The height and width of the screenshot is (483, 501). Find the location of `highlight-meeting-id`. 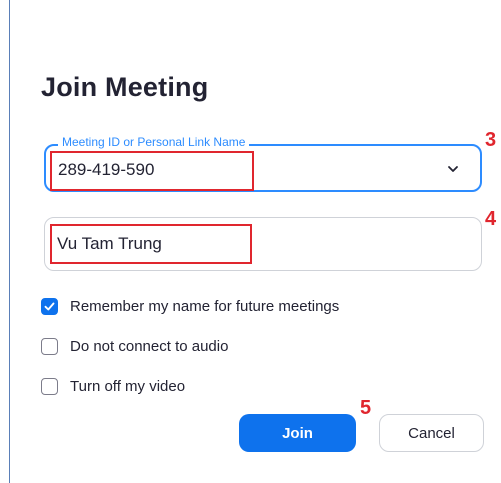

highlight-meeting-id is located at coordinates (152, 171).